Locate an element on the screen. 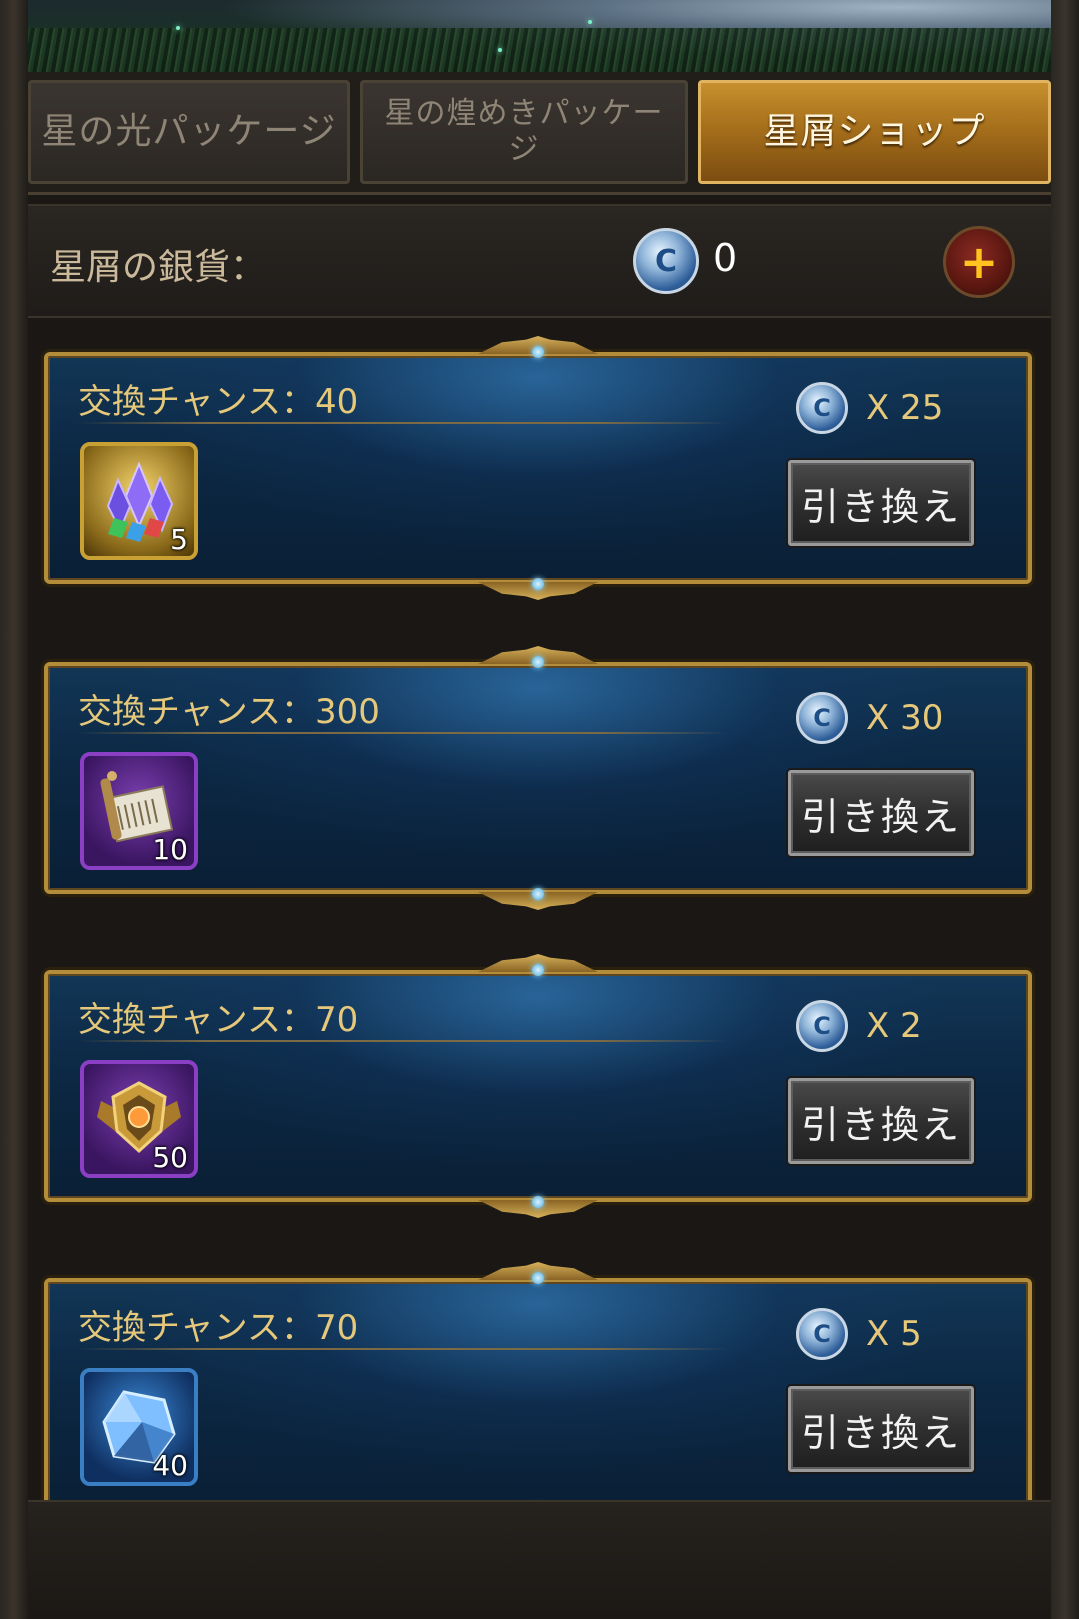 This screenshot has height=1619, width=1079. price: C X 2 is located at coordinates (859, 1026).